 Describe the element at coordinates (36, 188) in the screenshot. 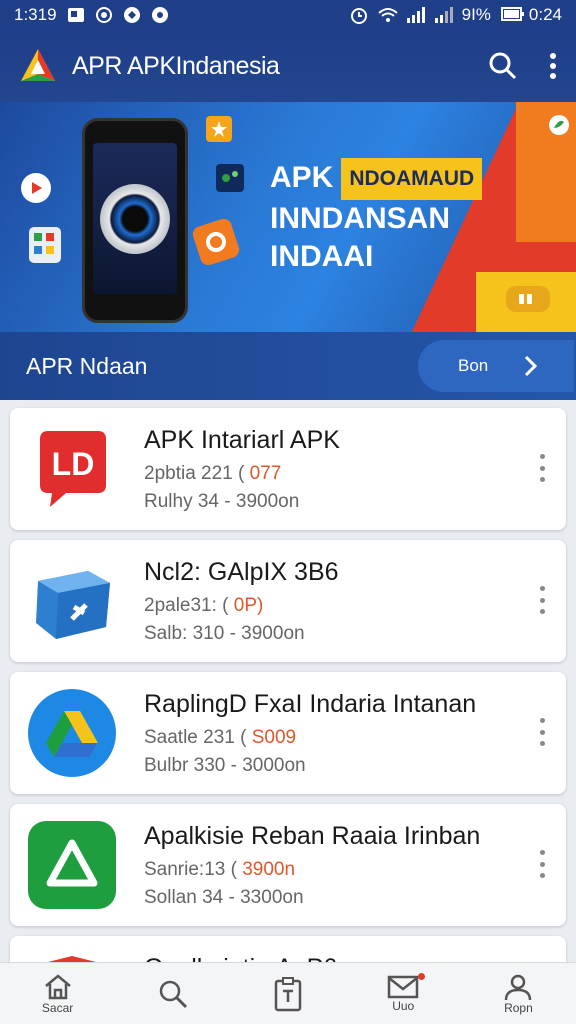

I see `play-icon` at that location.